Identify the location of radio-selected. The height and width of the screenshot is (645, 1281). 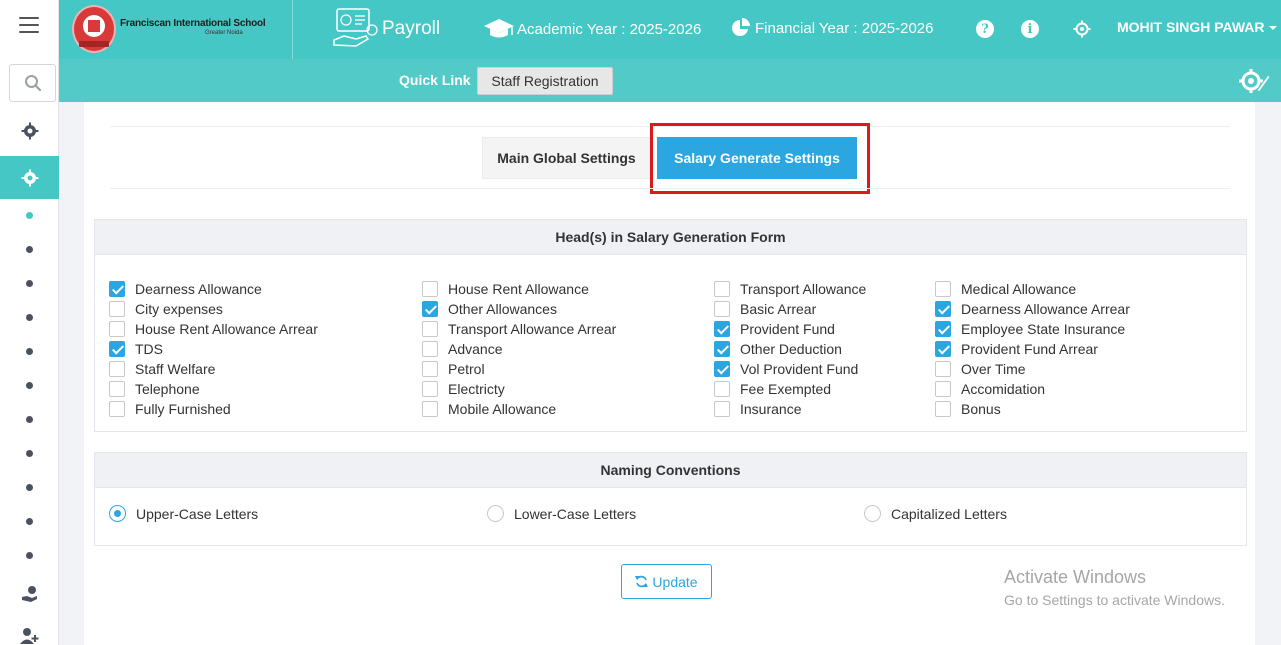
(117, 513).